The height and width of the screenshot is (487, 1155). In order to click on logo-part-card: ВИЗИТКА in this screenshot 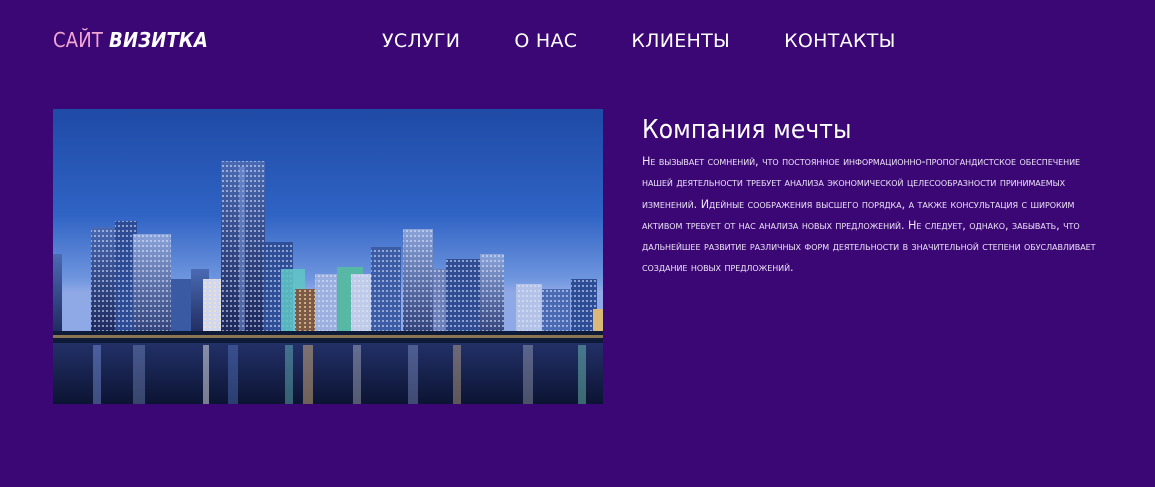, I will do `click(158, 40)`.